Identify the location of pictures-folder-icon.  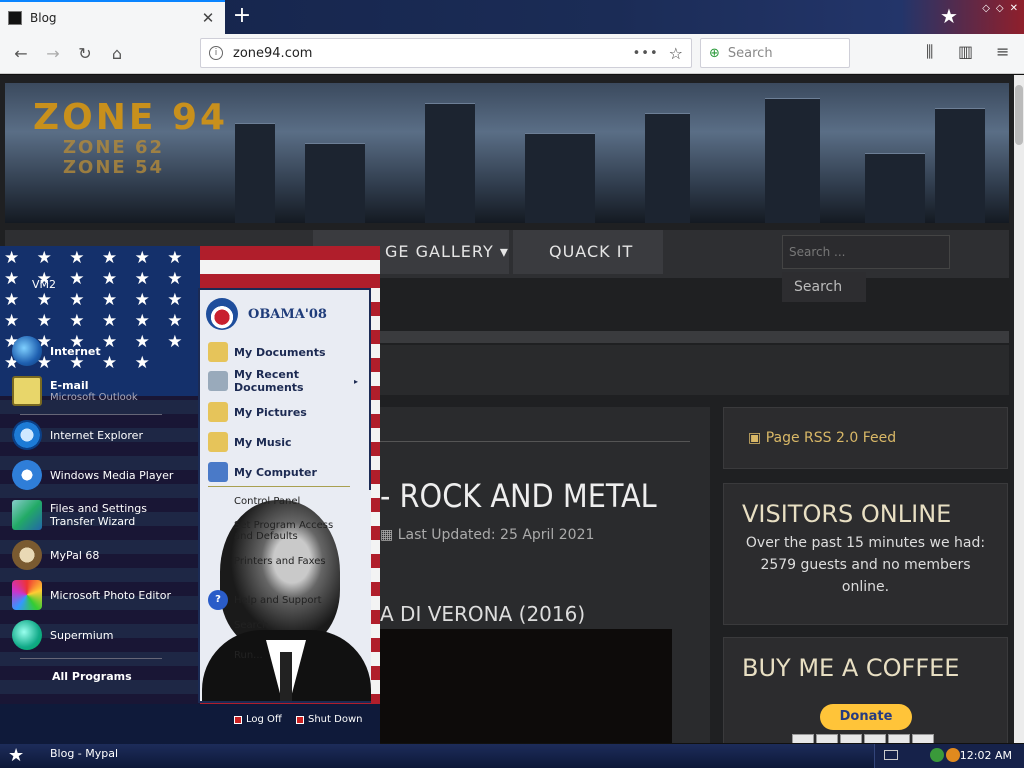
(218, 412).